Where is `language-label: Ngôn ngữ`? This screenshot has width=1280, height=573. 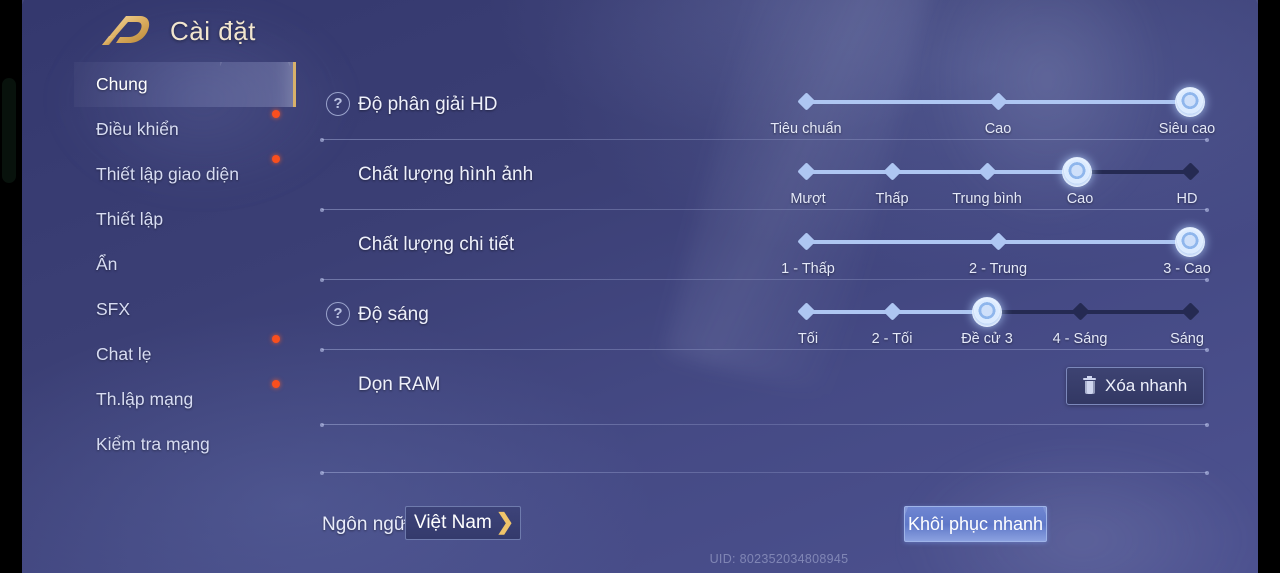 language-label: Ngôn ngữ is located at coordinates (364, 524).